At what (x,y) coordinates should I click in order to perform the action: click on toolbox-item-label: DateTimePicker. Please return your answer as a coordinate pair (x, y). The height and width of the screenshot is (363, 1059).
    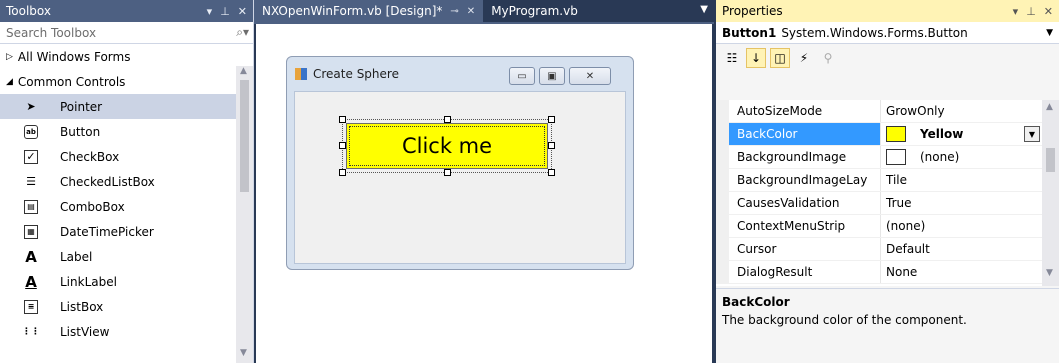
    Looking at the image, I should click on (107, 231).